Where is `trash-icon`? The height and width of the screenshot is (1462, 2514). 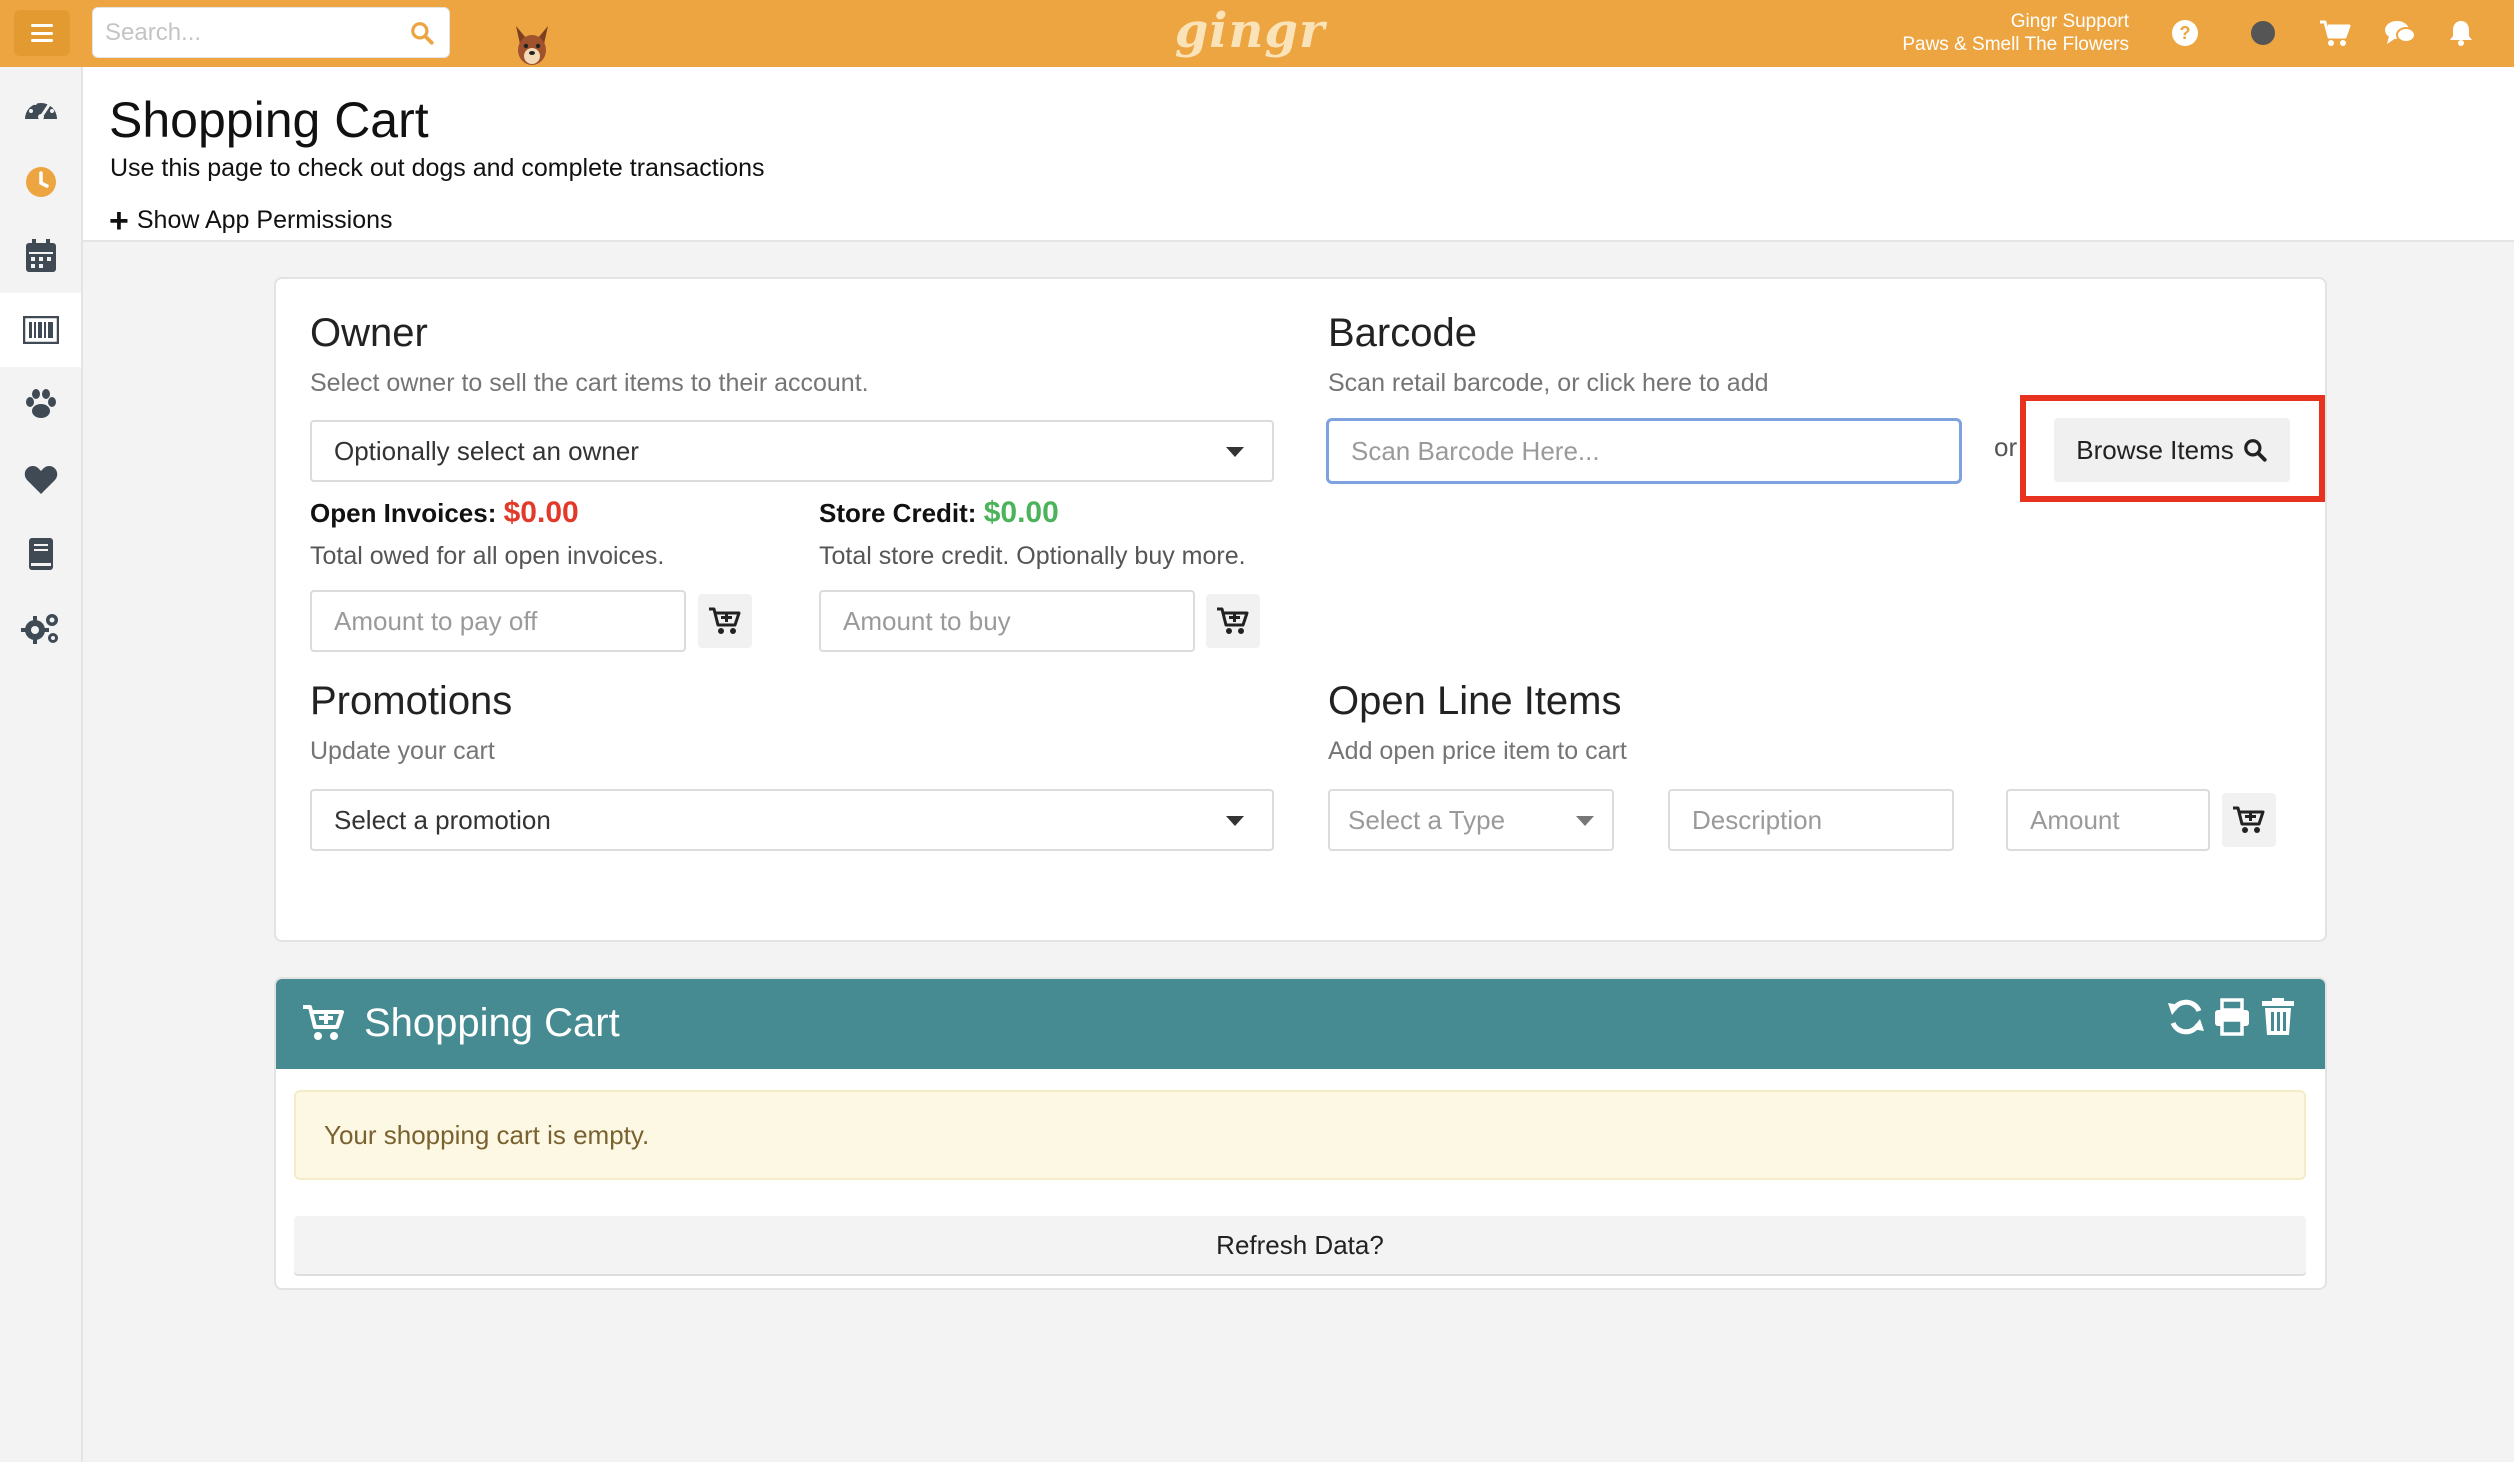
trash-icon is located at coordinates (2278, 1017).